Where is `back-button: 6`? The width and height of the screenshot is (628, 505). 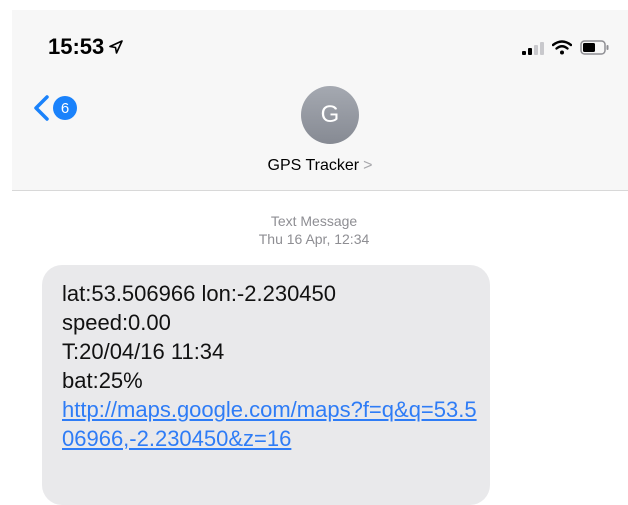 back-button: 6 is located at coordinates (54, 108).